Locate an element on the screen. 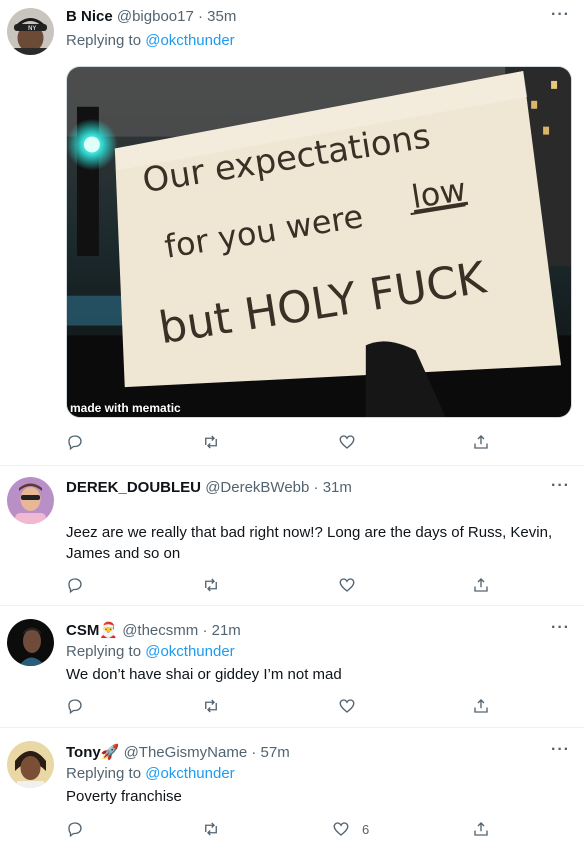 This screenshot has height=852, width=584. like-count: 6 is located at coordinates (366, 829).